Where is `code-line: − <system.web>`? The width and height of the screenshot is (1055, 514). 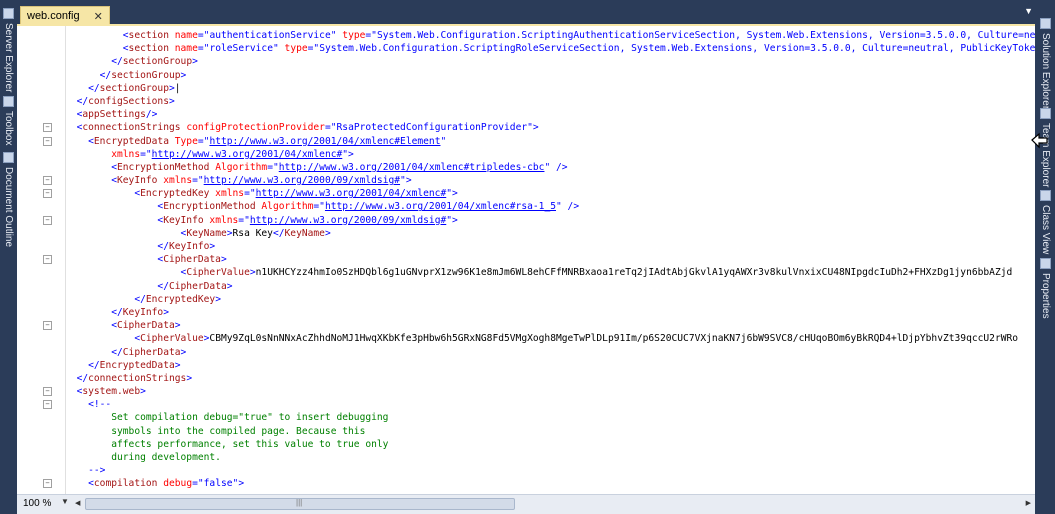
code-line: − <system.web> is located at coordinates (539, 391).